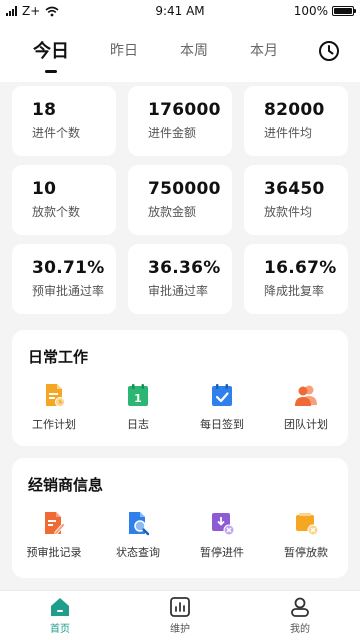 This screenshot has height=640, width=360. What do you see at coordinates (54, 424) in the screenshot?
I see `work-plan-label: 工作计划` at bounding box center [54, 424].